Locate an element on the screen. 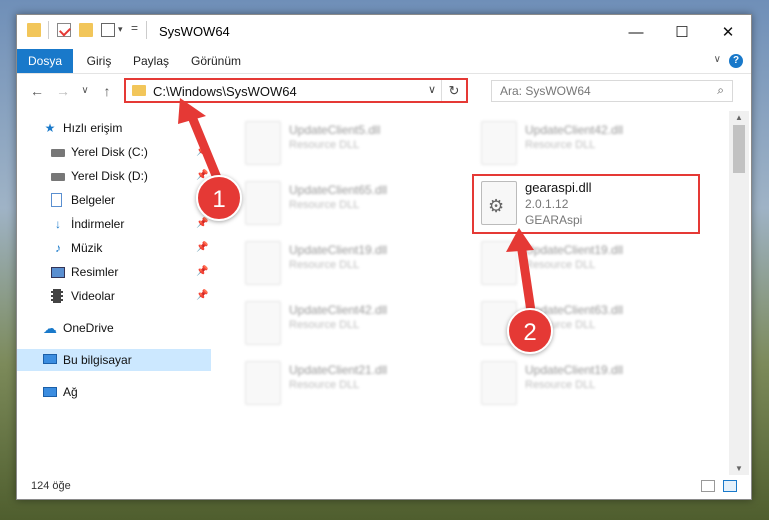 The width and height of the screenshot is (769, 520). help-button: ? is located at coordinates (736, 61).